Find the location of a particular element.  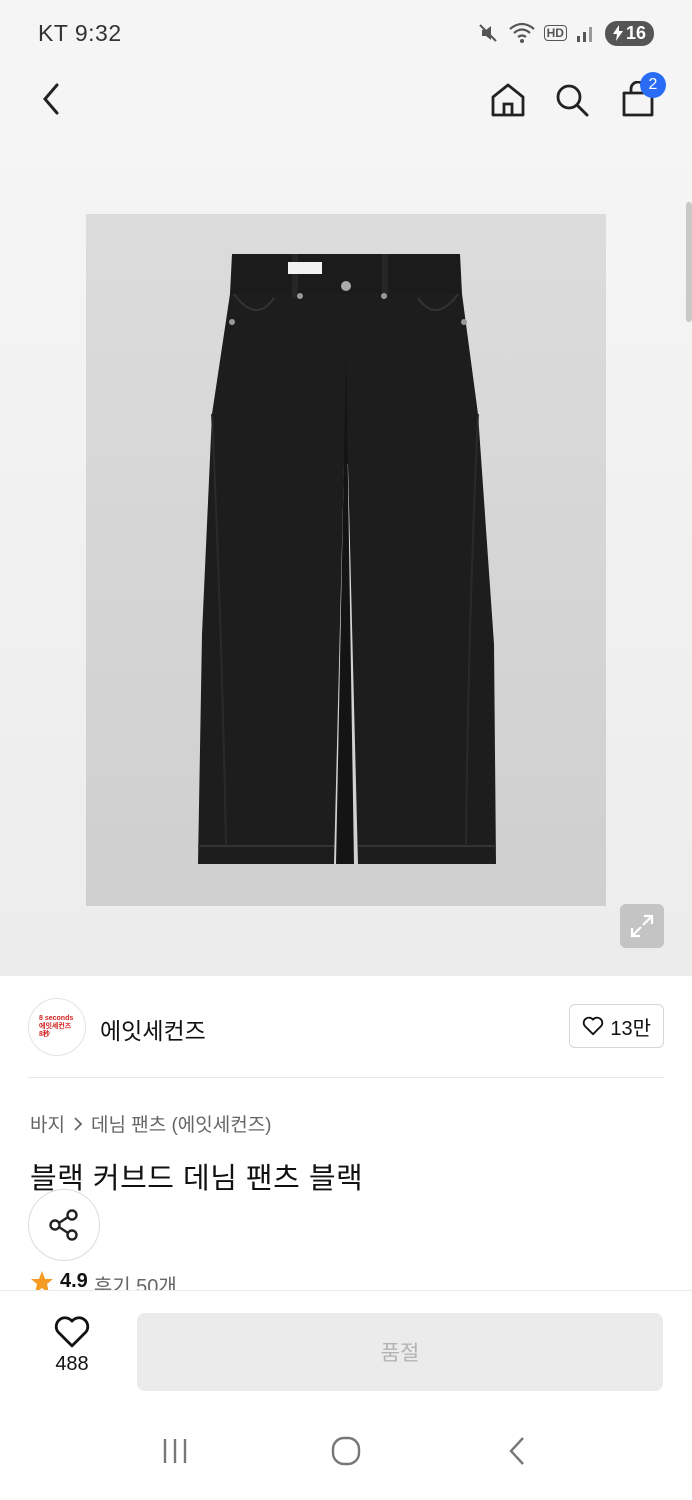

cart-button: 2 is located at coordinates (641, 97).